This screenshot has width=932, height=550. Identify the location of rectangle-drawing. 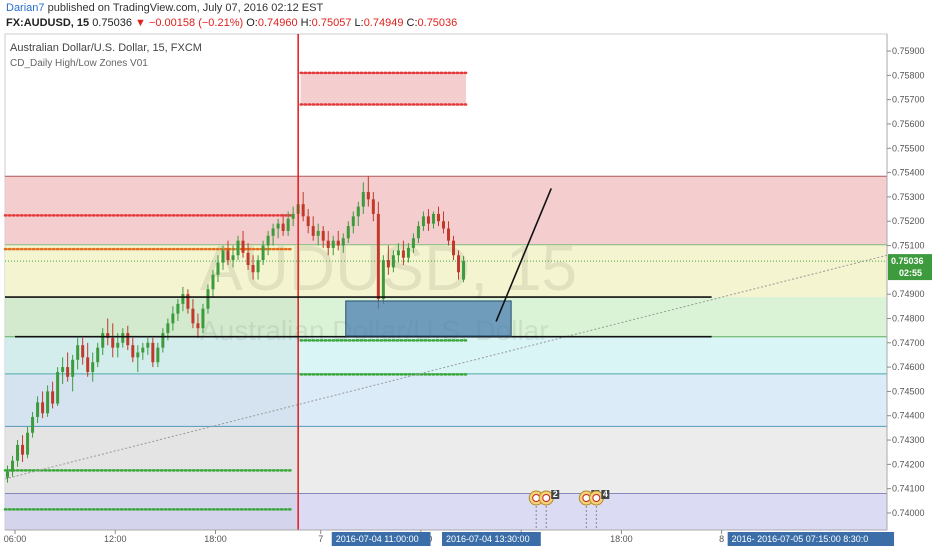
(428, 318).